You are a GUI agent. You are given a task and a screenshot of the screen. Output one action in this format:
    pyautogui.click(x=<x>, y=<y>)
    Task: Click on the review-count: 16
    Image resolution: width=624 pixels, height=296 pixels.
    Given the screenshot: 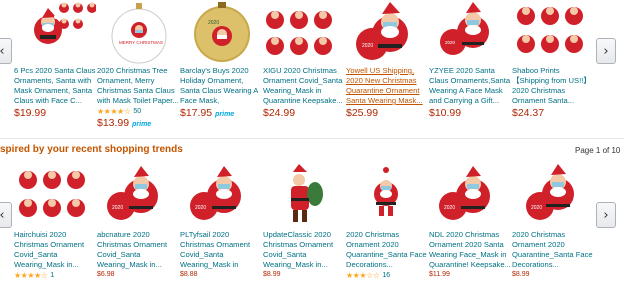 What is the action you would take?
    pyautogui.click(x=386, y=275)
    